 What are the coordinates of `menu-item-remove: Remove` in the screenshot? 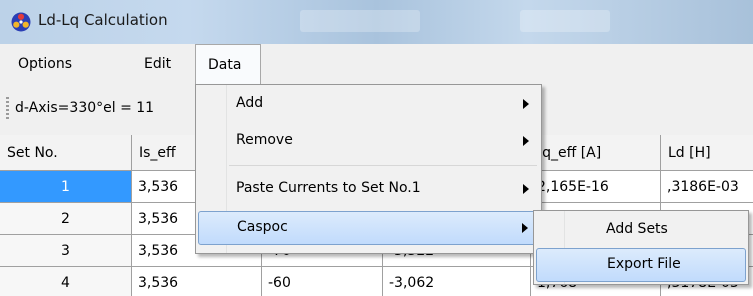 It's located at (368, 142).